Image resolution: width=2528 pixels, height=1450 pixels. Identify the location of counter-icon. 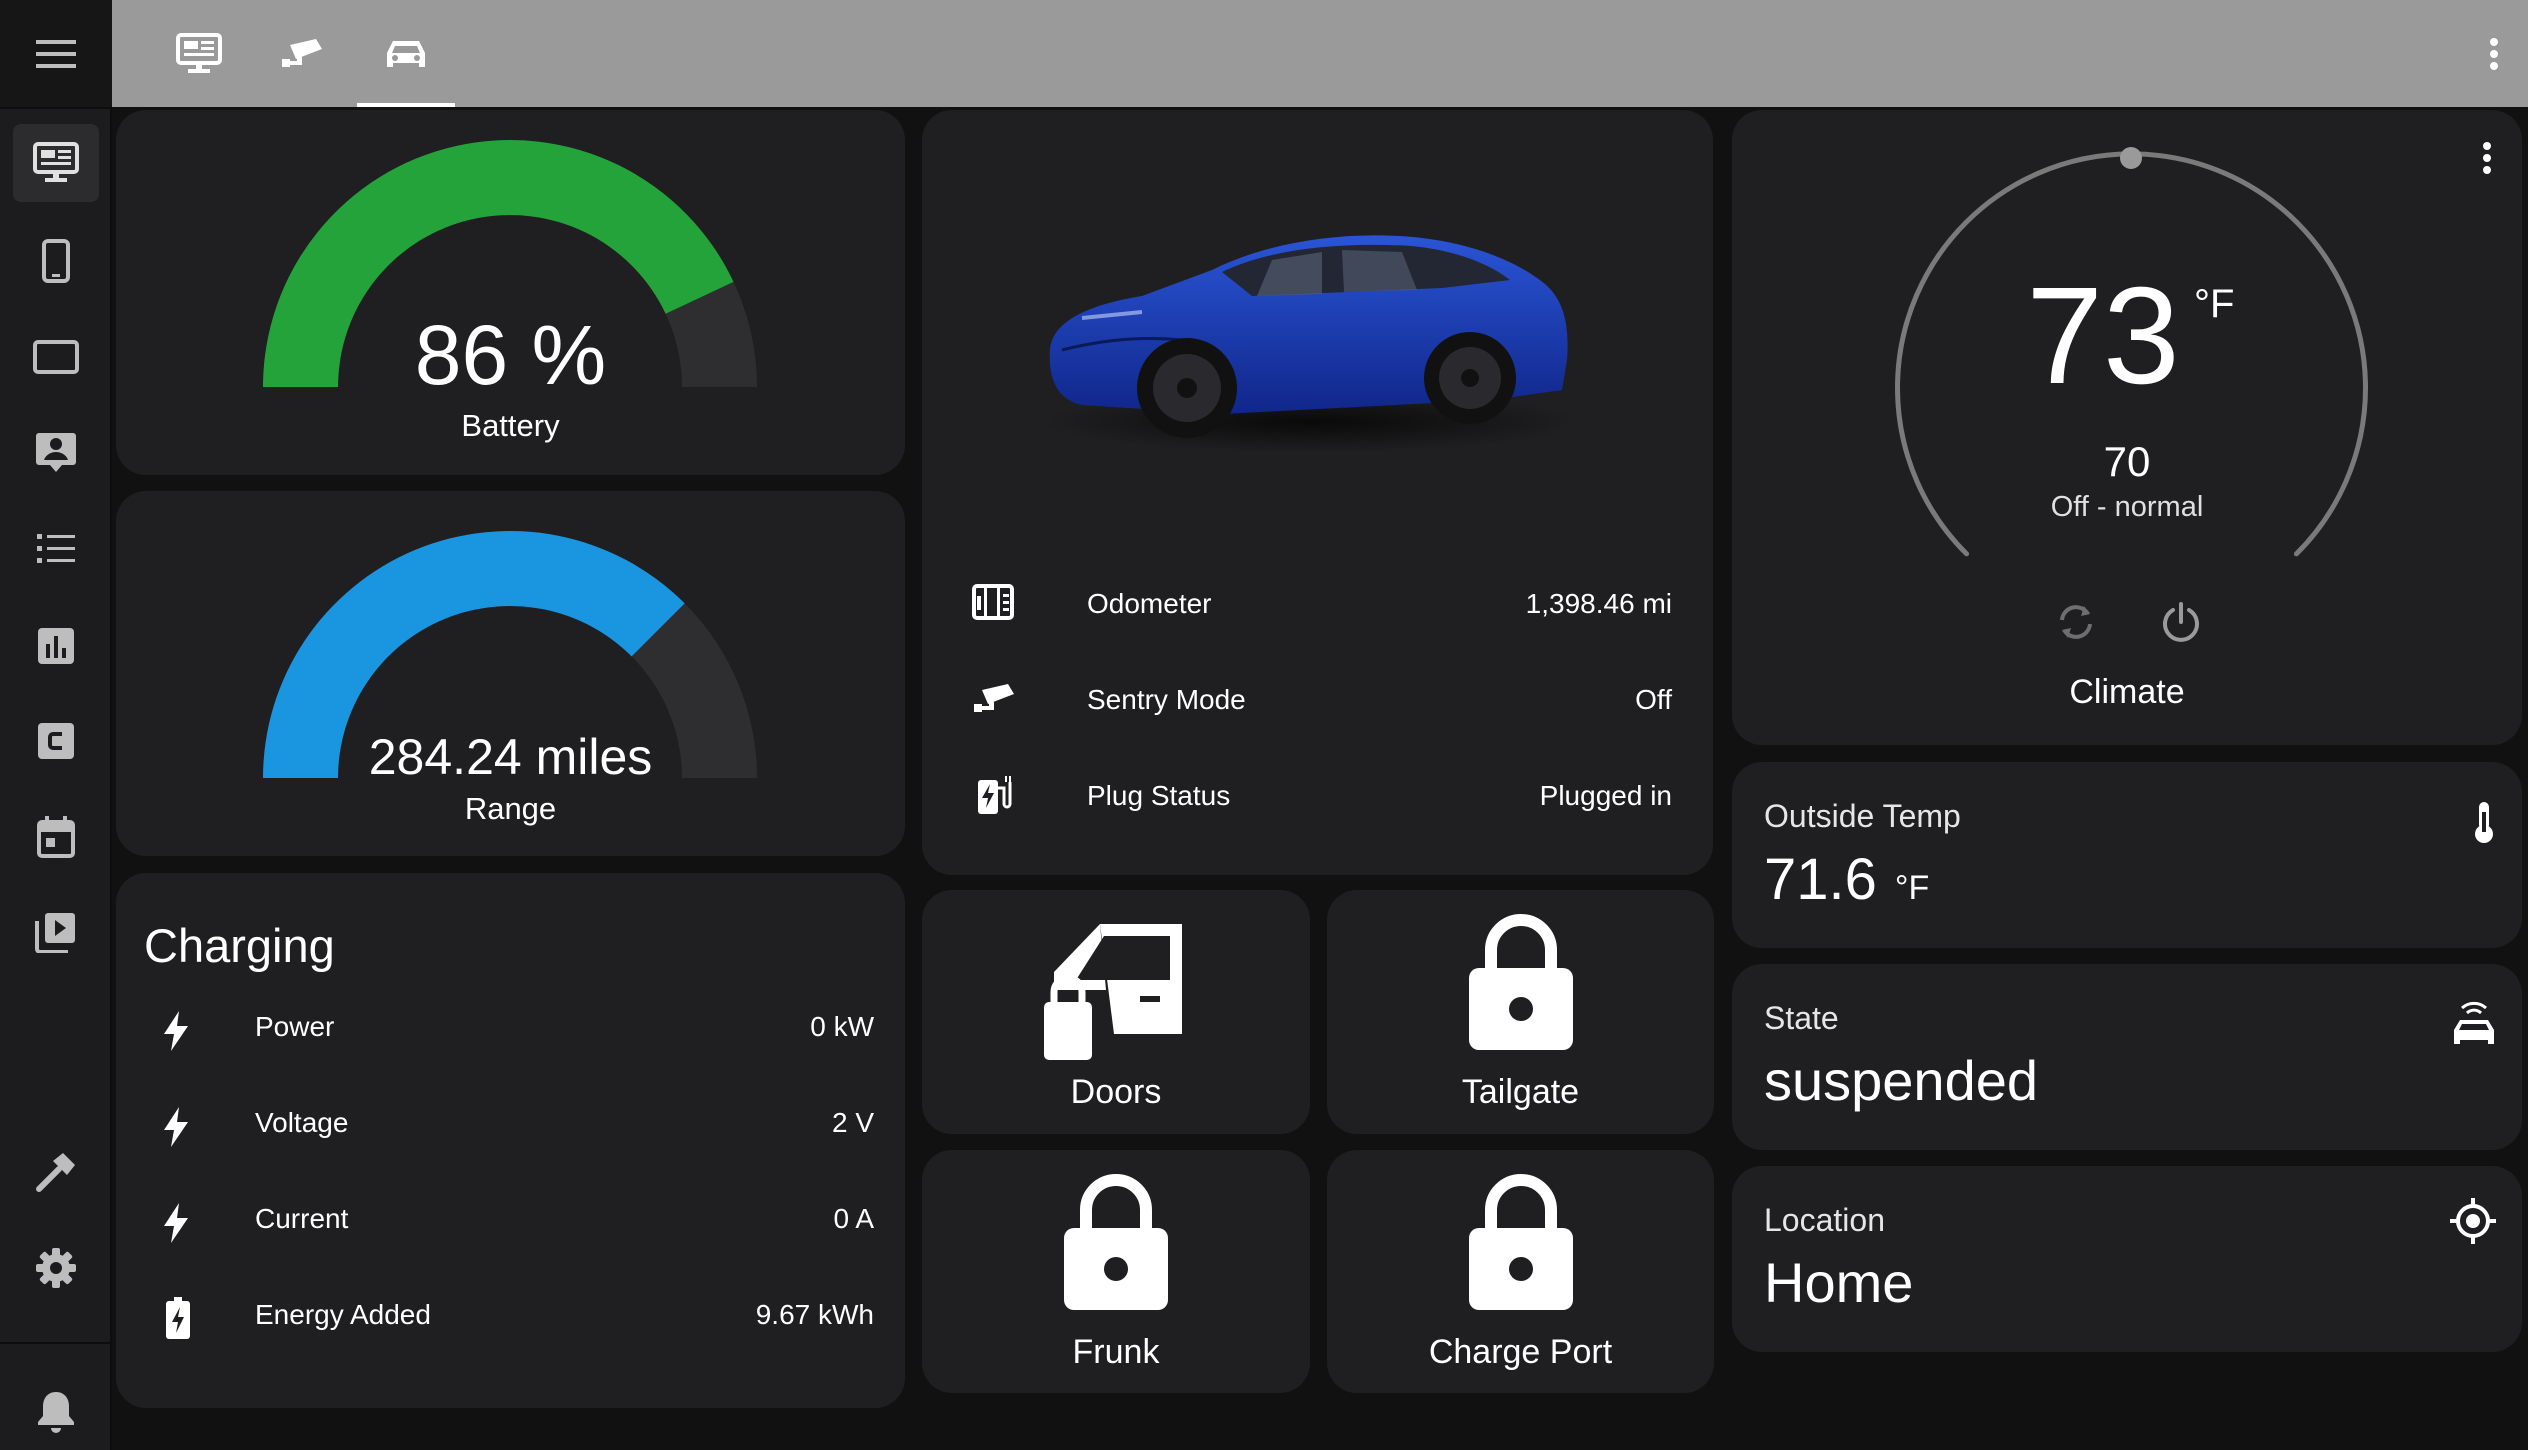
(993, 602).